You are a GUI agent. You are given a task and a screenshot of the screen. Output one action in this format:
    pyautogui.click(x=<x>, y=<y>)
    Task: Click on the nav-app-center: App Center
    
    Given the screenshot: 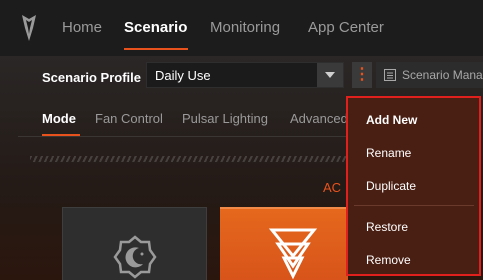 What is the action you would take?
    pyautogui.click(x=346, y=27)
    